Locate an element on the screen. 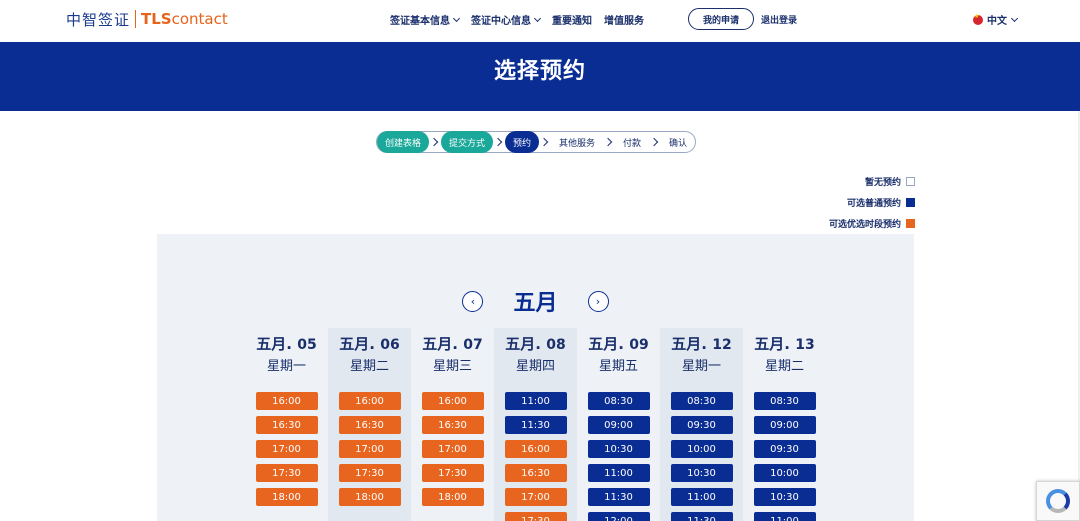 Image resolution: width=1080 pixels, height=521 pixels. chevron-right-icon: › is located at coordinates (598, 301).